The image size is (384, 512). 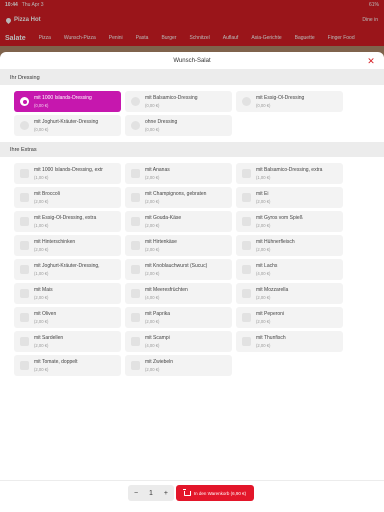 I want to click on option-name: mit Ananas, so click(x=157, y=170).